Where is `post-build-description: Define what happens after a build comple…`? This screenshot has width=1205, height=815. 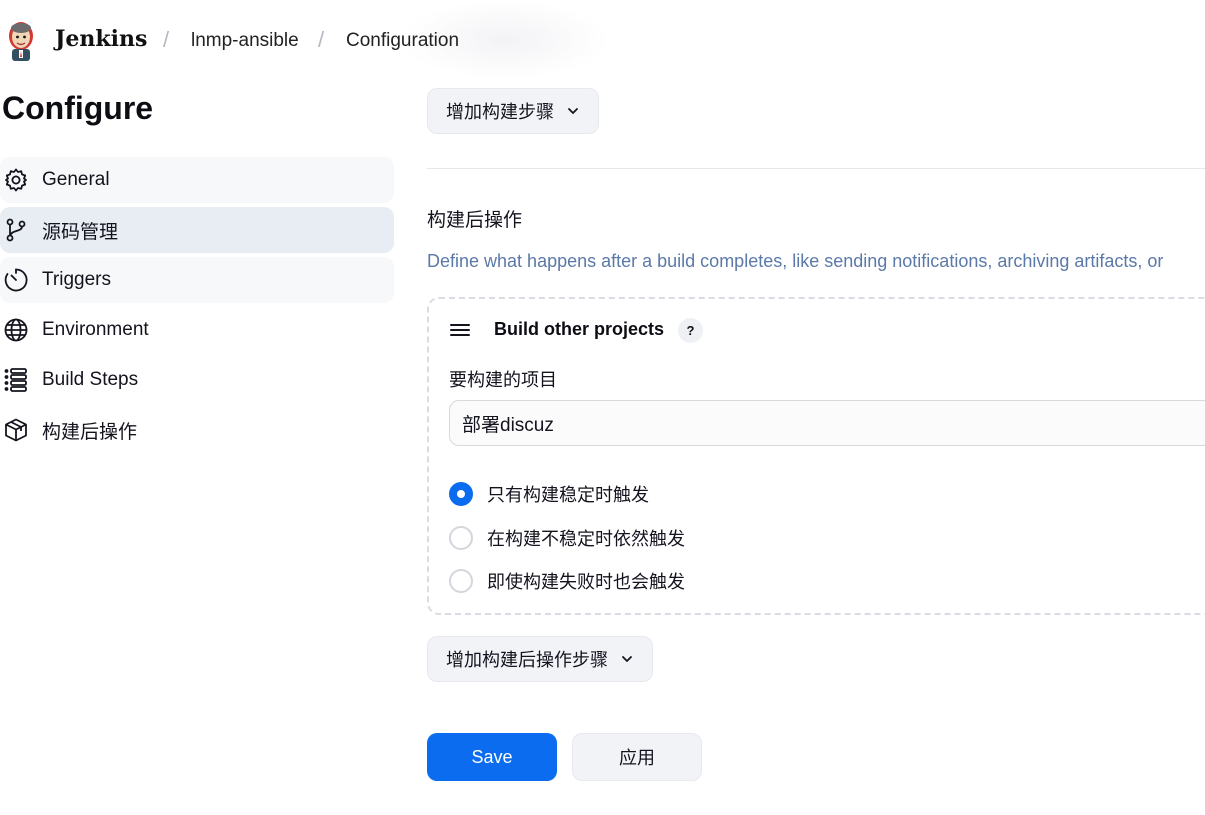 post-build-description: Define what happens after a build comple… is located at coordinates (795, 261).